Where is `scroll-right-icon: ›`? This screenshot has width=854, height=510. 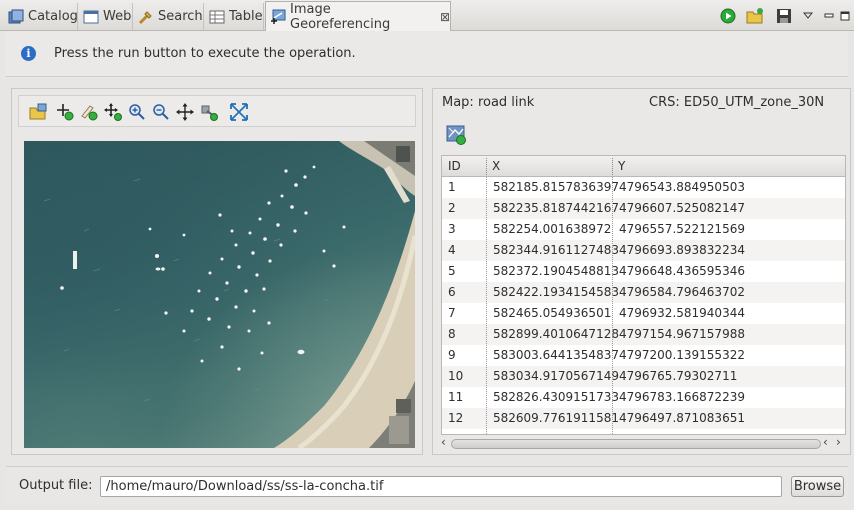
scroll-right-icon: › is located at coordinates (838, 442).